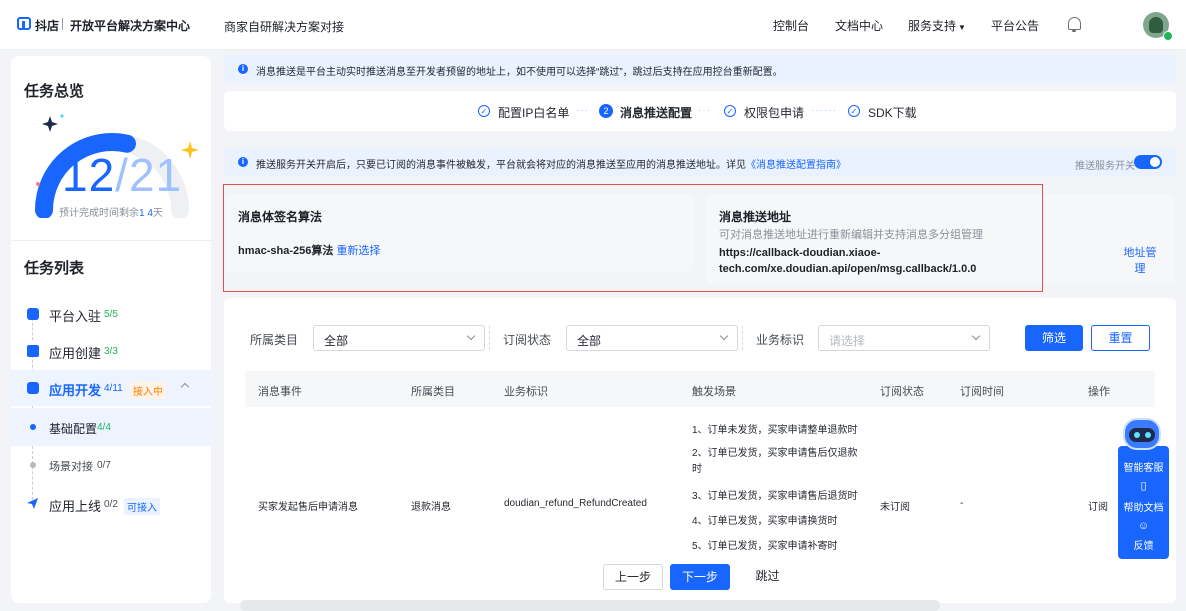 The image size is (1186, 611). What do you see at coordinates (982, 392) in the screenshot?
I see `col-time: 订阅时间` at bounding box center [982, 392].